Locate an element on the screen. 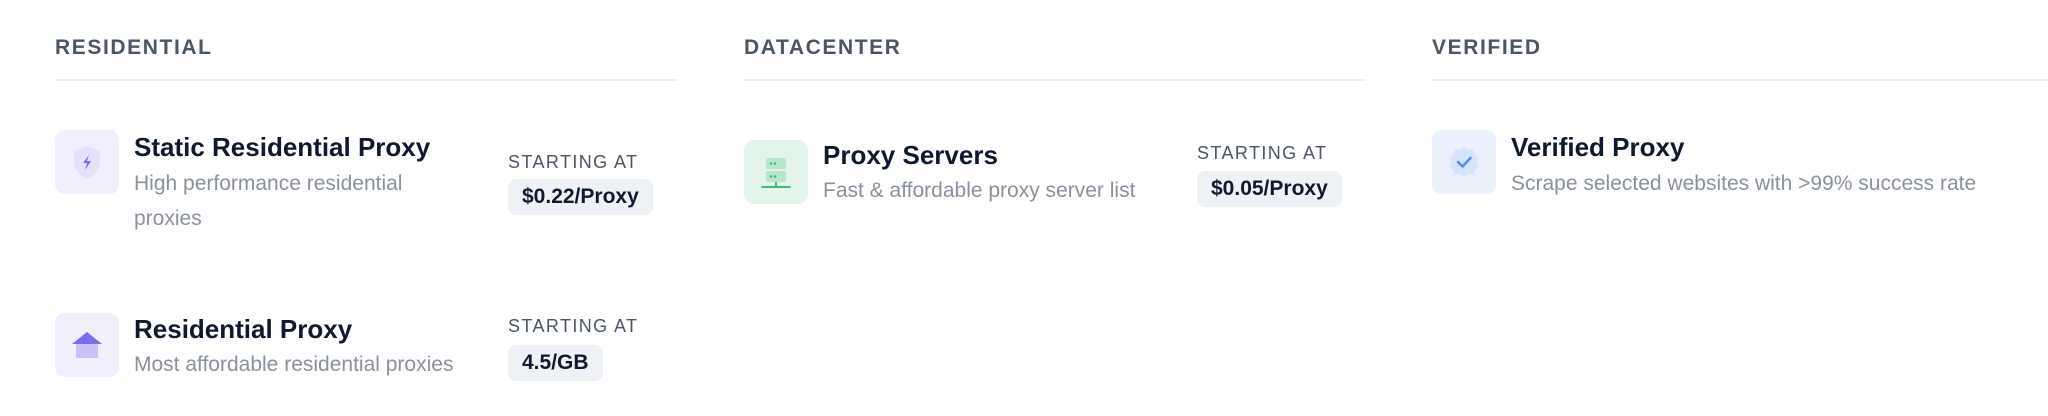 This screenshot has height=416, width=2048. server-icon is located at coordinates (776, 172).